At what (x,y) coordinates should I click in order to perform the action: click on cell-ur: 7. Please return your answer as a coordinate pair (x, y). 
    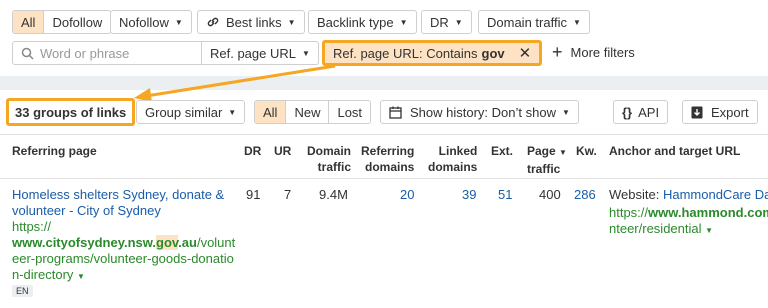
    Looking at the image, I should click on (288, 194).